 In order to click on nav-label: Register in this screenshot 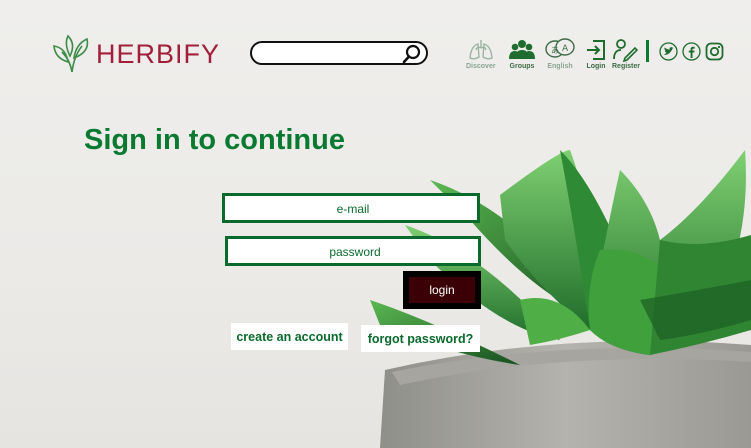, I will do `click(626, 66)`.